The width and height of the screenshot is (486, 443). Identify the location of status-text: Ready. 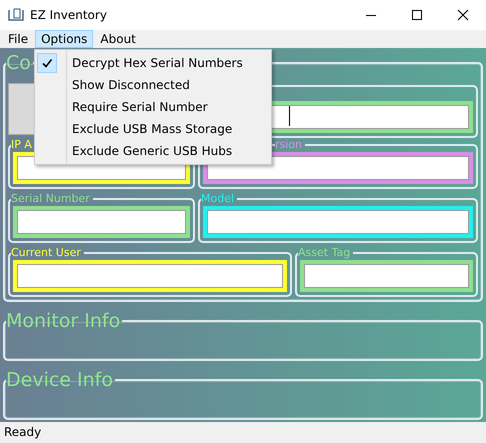
(243, 432).